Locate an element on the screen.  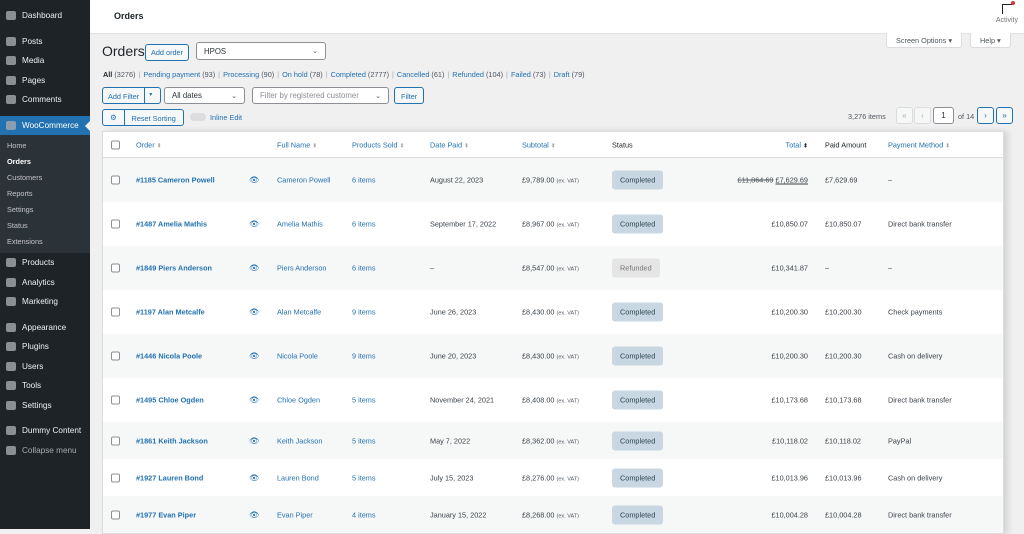
view-select: HPOS ⌄ is located at coordinates (261, 51).